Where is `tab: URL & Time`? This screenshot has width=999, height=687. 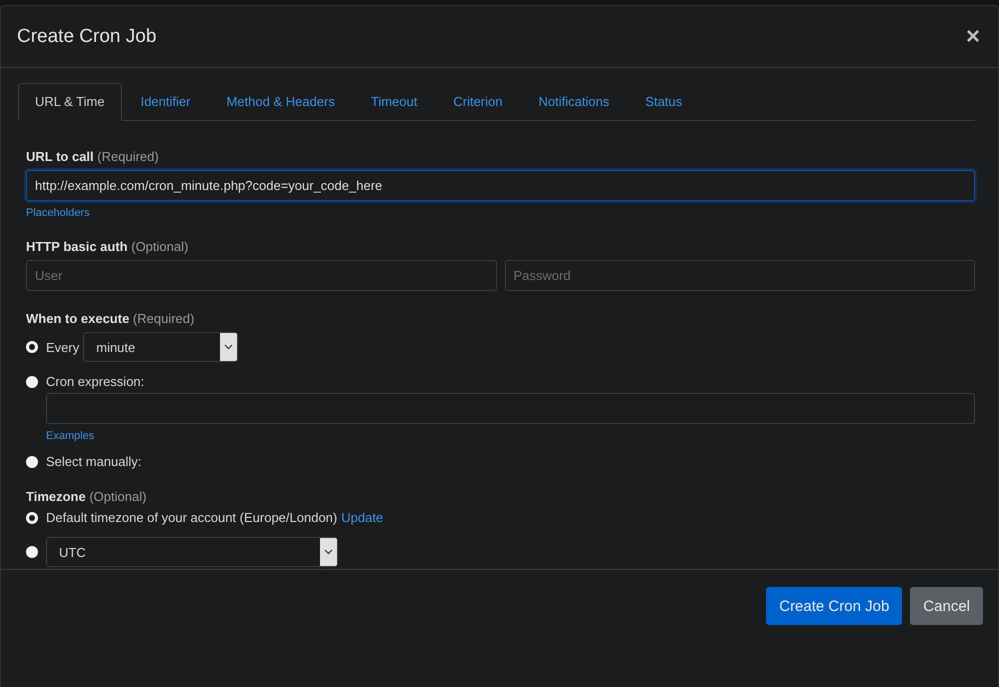 tab: URL & Time is located at coordinates (70, 102).